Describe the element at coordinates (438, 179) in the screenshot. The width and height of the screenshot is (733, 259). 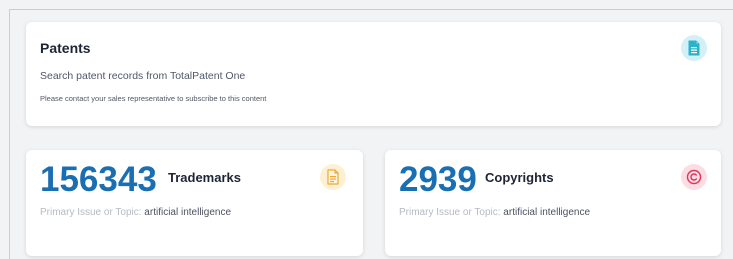
I see `copyrights-count: 2939` at that location.